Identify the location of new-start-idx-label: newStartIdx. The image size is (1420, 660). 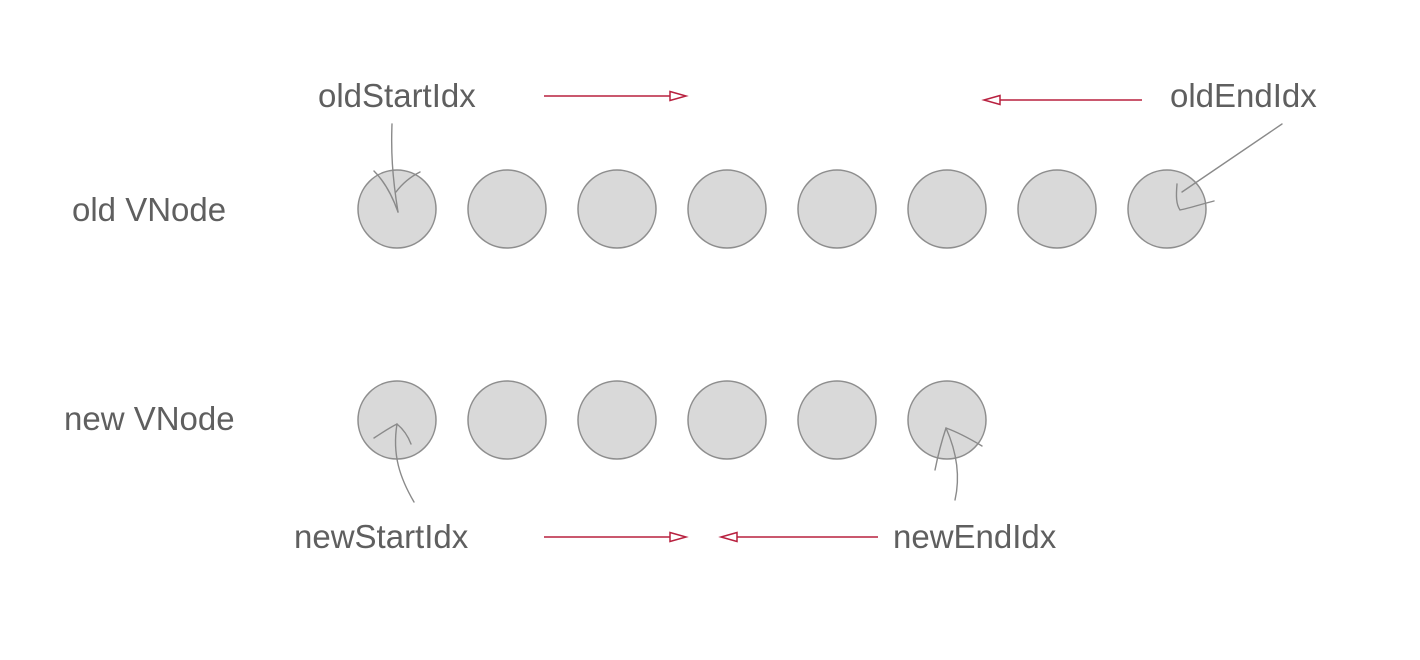
(381, 536).